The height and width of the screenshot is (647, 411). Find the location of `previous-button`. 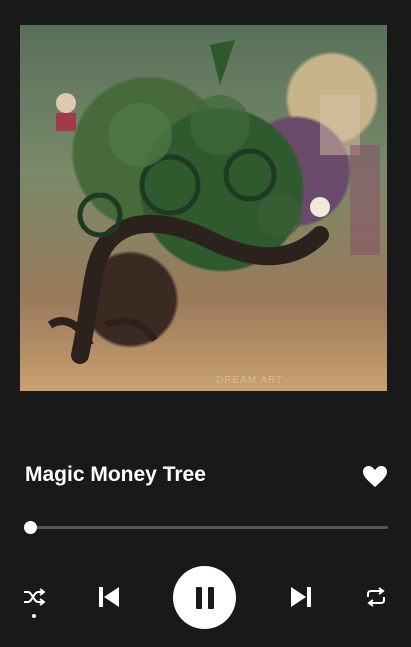

previous-button is located at coordinates (109, 597).